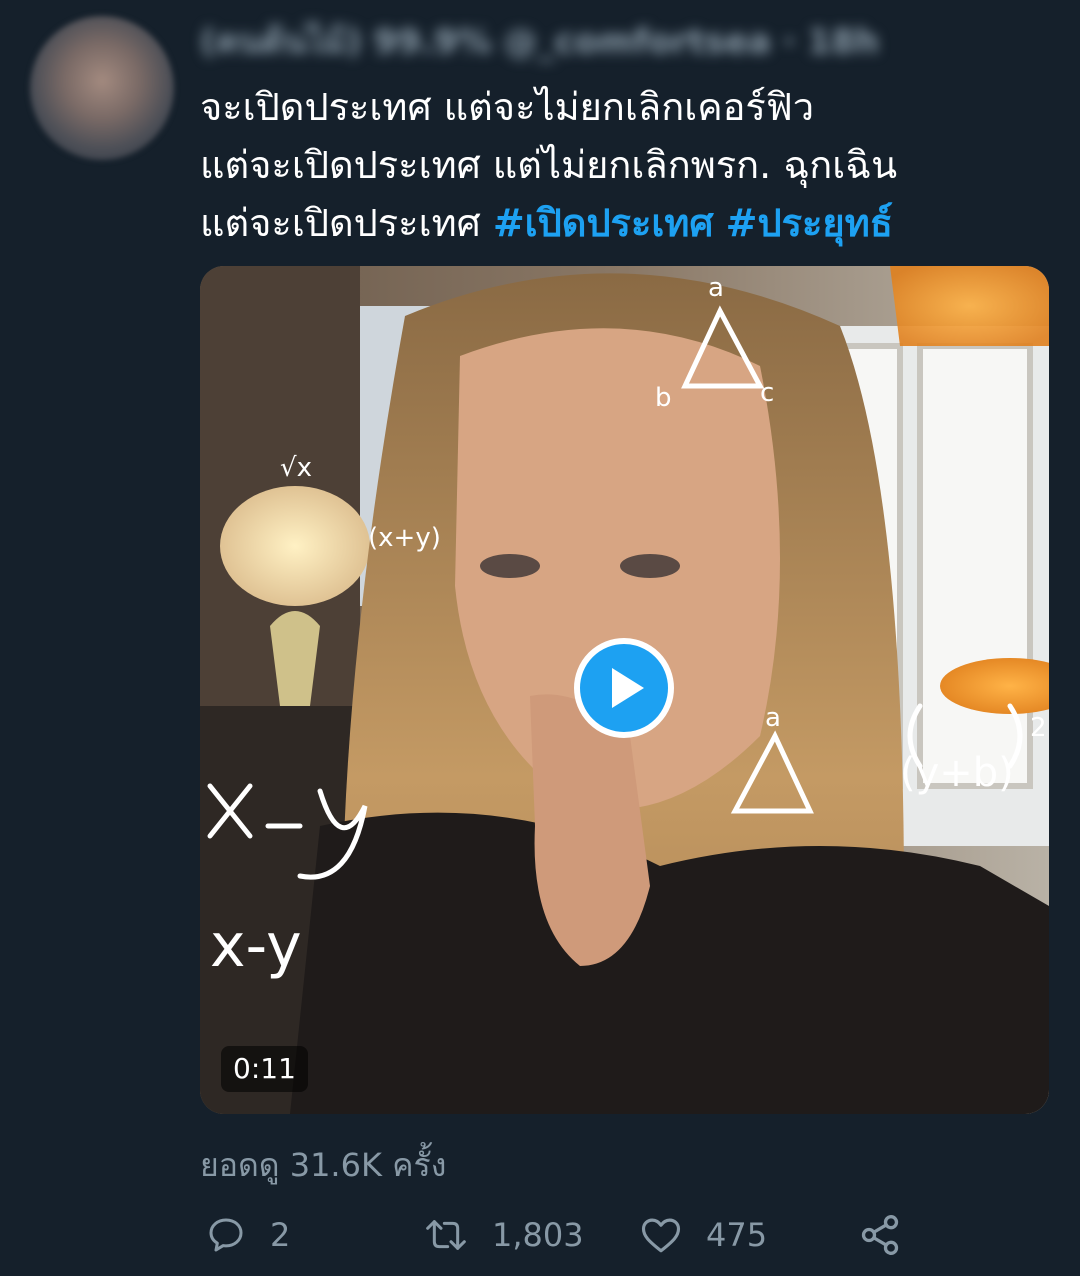 This screenshot has height=1276, width=1080. Describe the element at coordinates (323, 1165) in the screenshot. I see `view-count: ยอดดู 31.6K ครั้ง` at that location.